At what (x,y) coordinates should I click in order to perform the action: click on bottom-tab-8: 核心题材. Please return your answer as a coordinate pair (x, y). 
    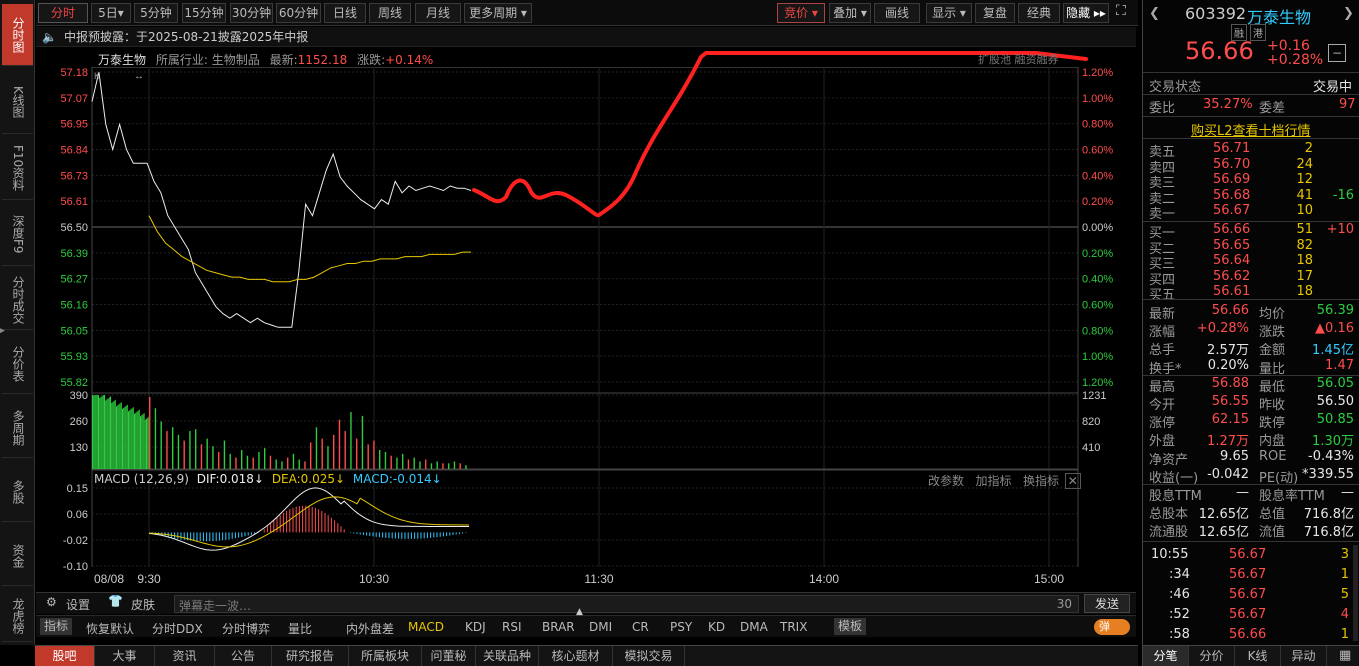
    Looking at the image, I should click on (576, 656).